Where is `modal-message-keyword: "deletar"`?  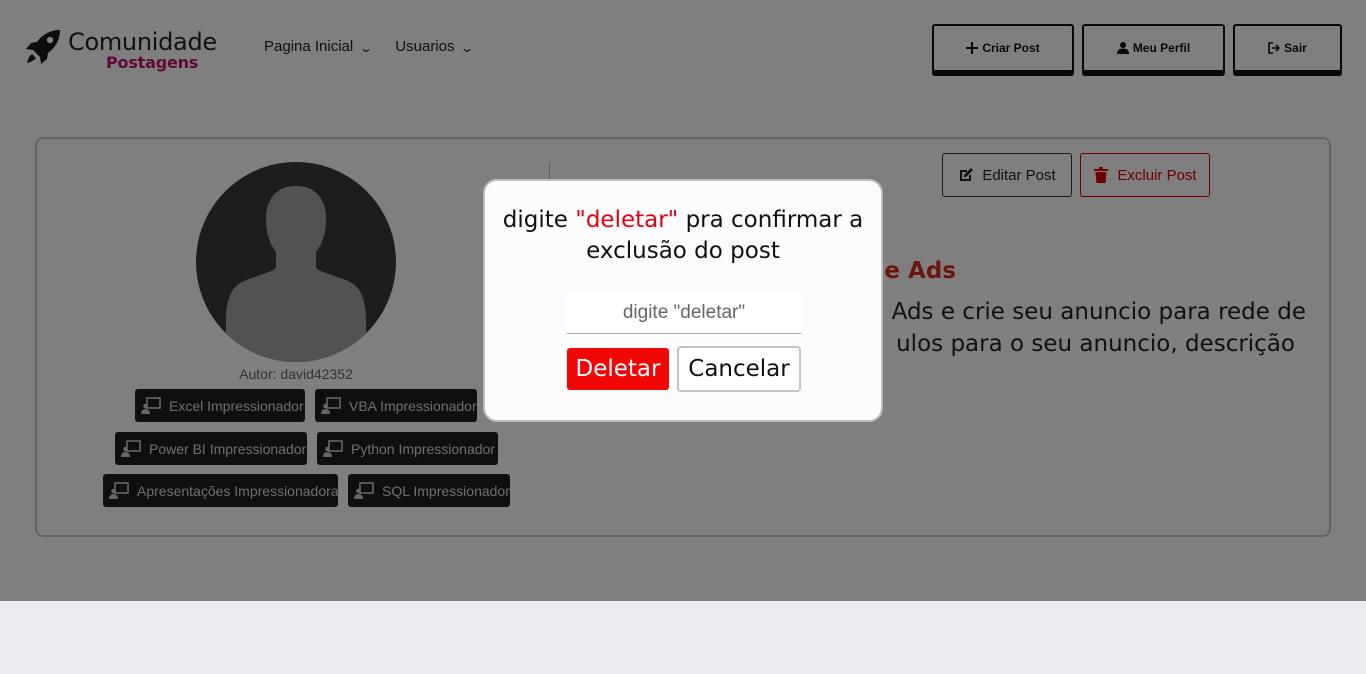 modal-message-keyword: "deletar" is located at coordinates (627, 220).